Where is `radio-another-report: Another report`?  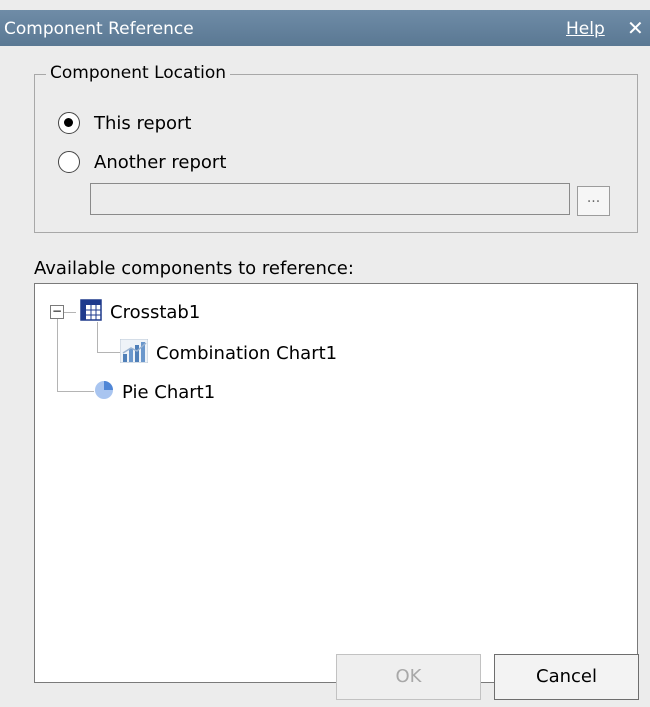 radio-another-report: Another report is located at coordinates (142, 162).